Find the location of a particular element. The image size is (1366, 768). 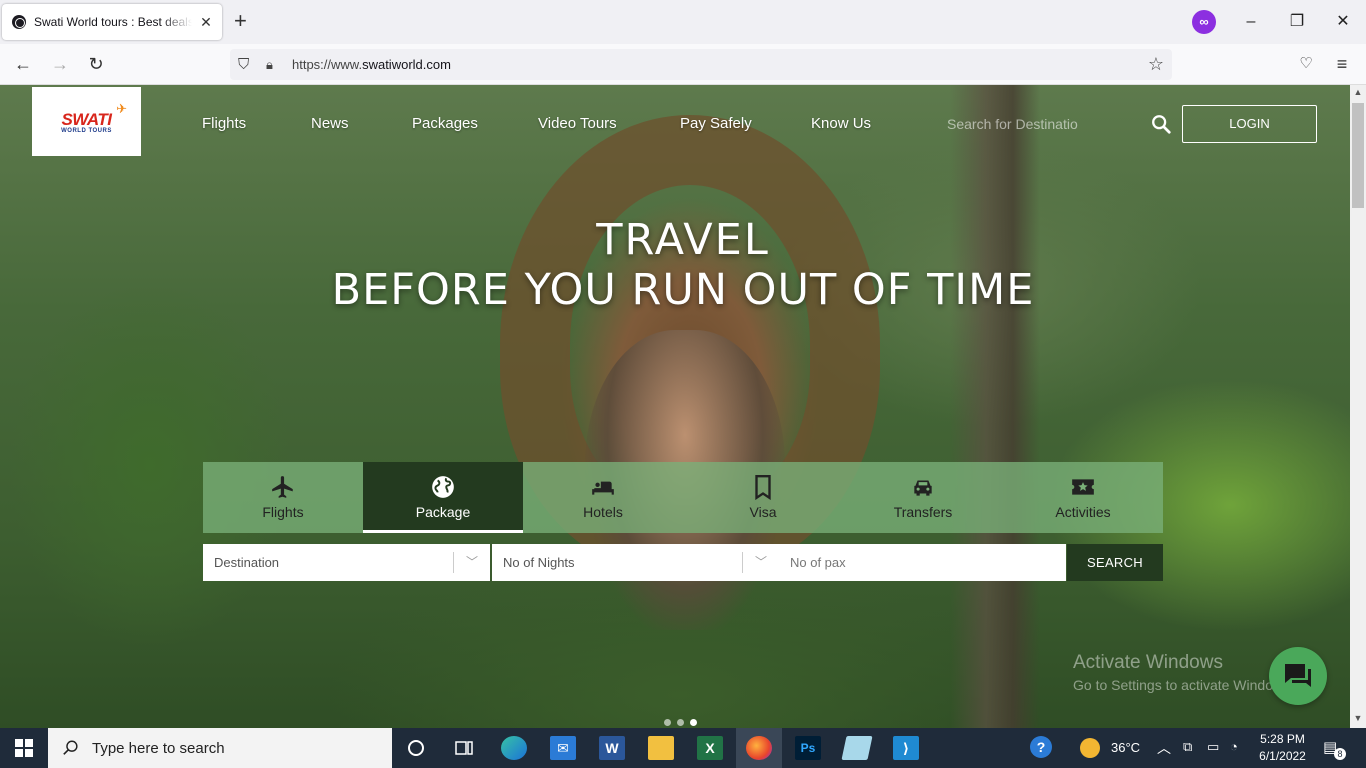

logo-text: SWATI is located at coordinates (86, 119).